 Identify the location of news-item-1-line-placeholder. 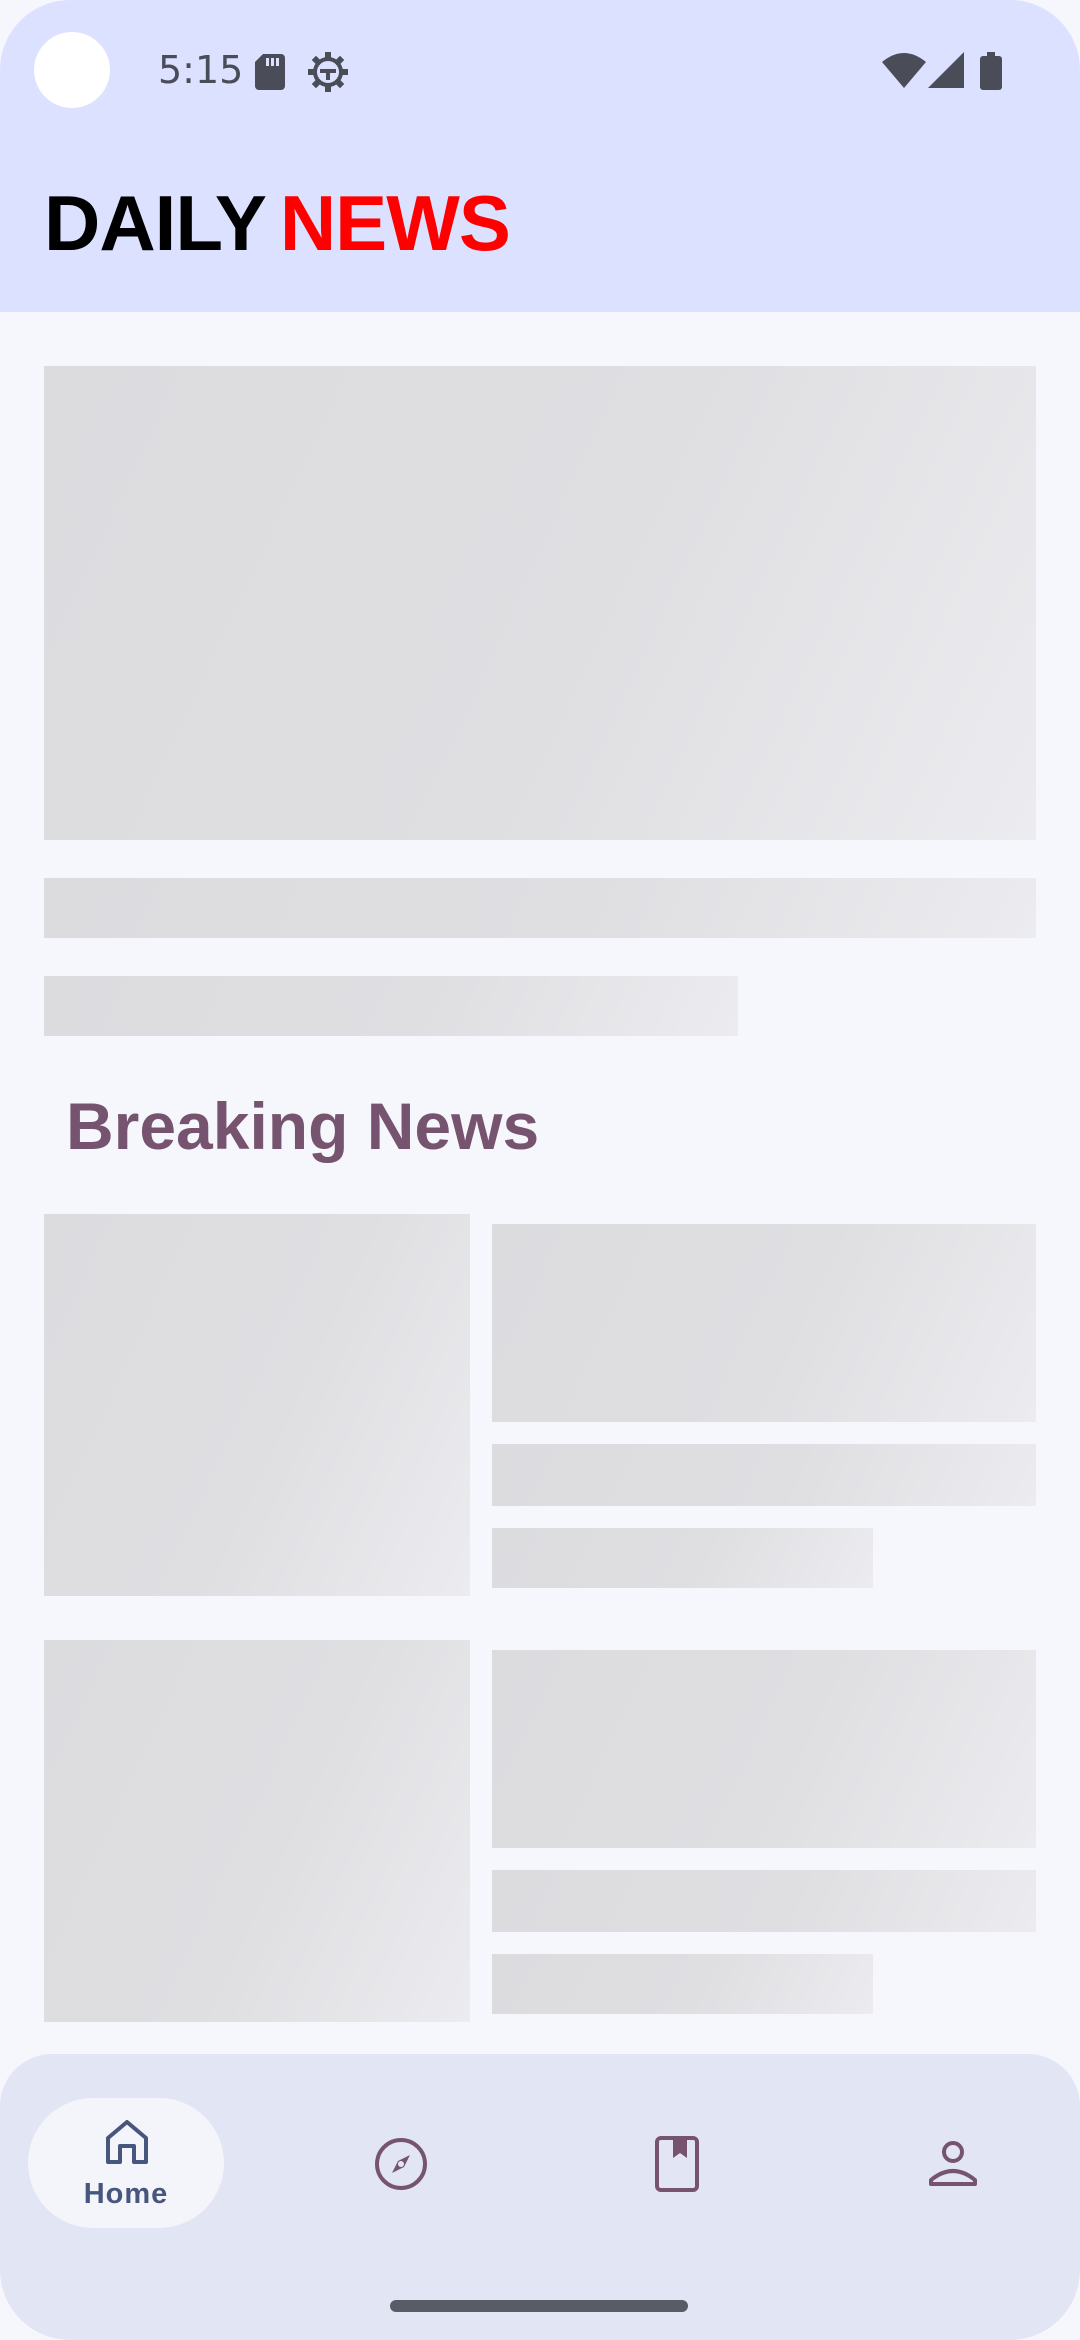
(764, 1475).